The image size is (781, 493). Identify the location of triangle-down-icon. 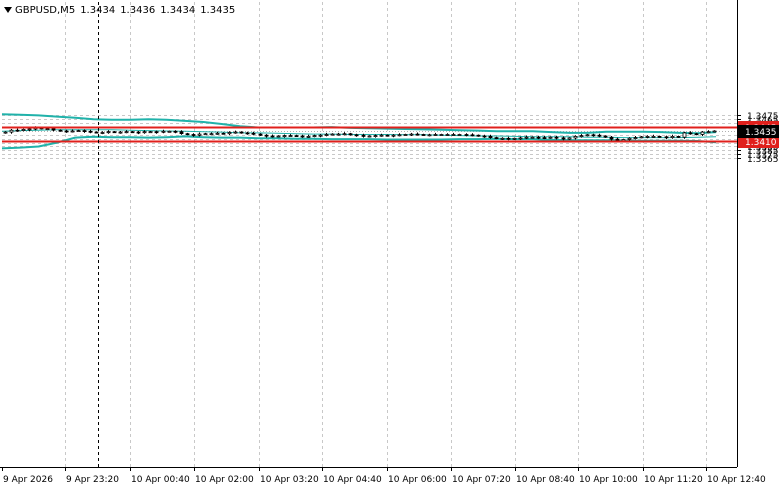
(8, 10).